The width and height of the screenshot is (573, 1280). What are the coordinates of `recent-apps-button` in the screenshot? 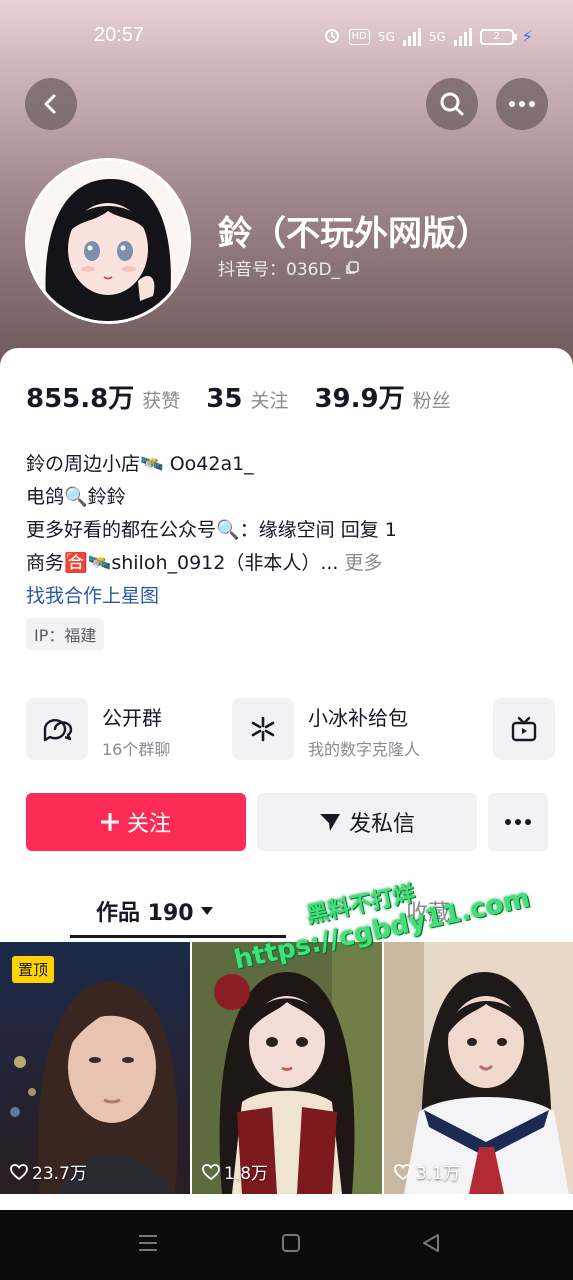 It's located at (148, 1245).